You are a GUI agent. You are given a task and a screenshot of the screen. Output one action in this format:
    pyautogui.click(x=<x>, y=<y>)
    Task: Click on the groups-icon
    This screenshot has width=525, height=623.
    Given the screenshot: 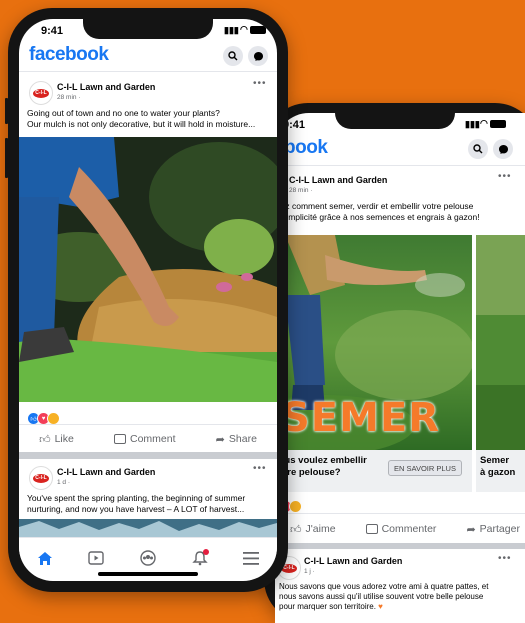 What is the action you would take?
    pyautogui.click(x=148, y=558)
    